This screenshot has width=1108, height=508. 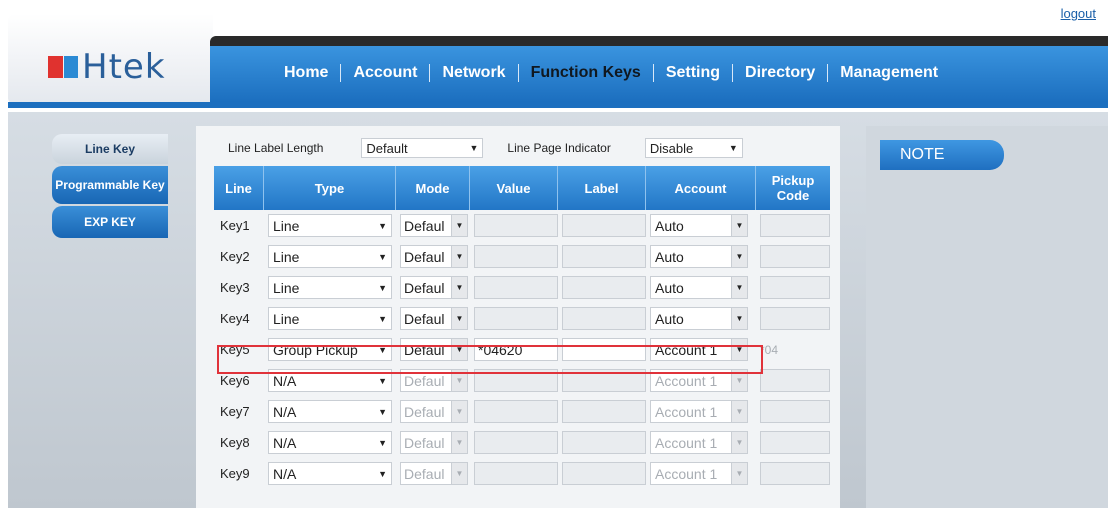 What do you see at coordinates (514, 188) in the screenshot?
I see `col-value: Value` at bounding box center [514, 188].